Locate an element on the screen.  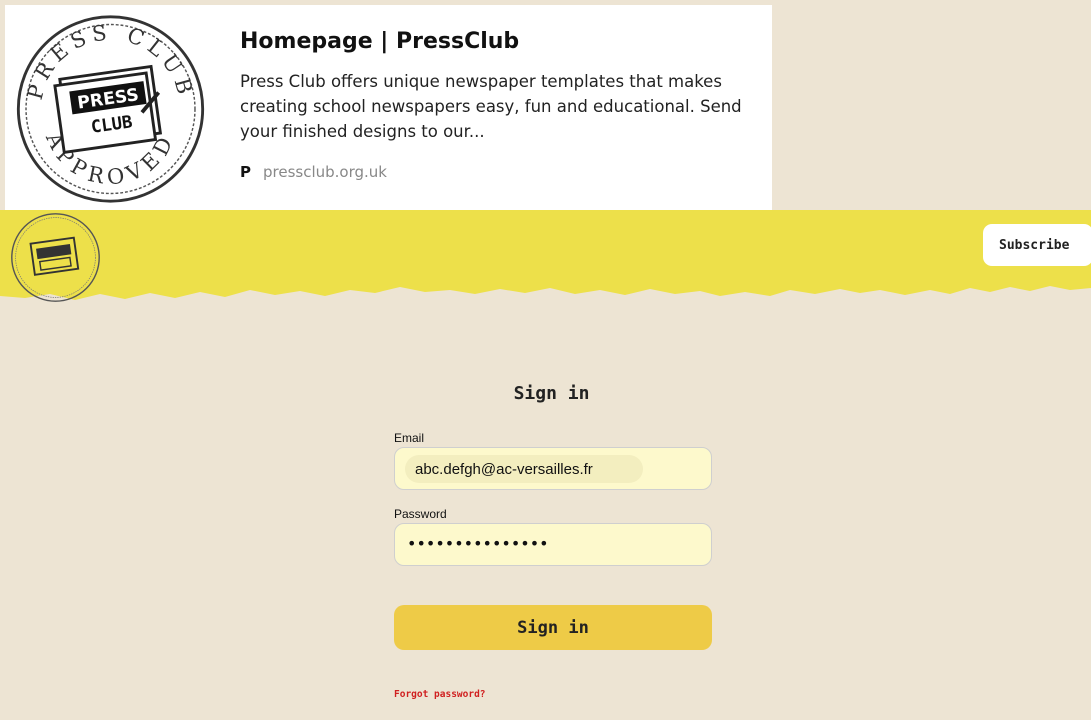
preview-domain-row: P pressclub.org.uk is located at coordinates (313, 172).